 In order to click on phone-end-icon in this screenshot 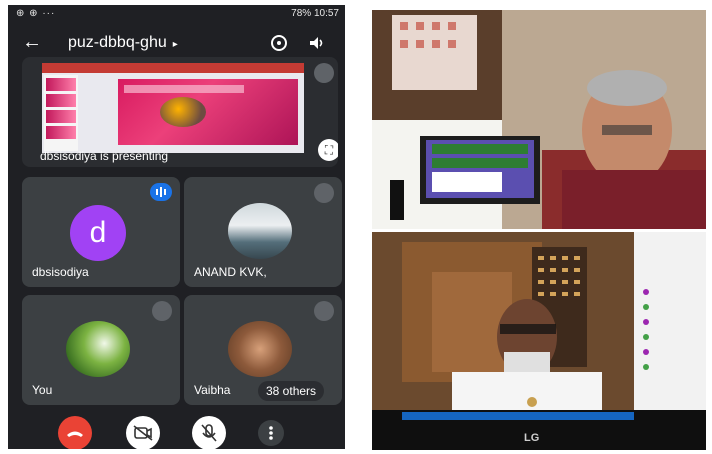, I will do `click(75, 434)`.